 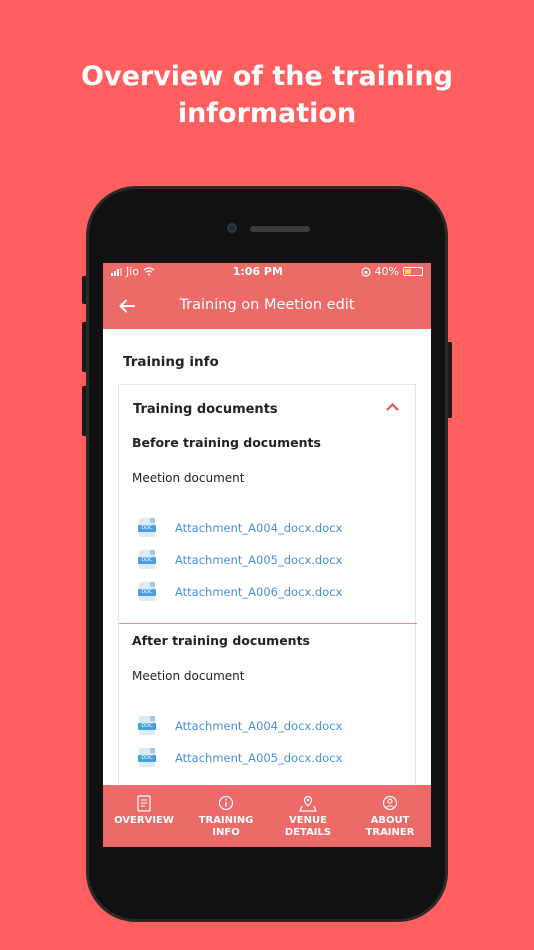 What do you see at coordinates (258, 592) in the screenshot?
I see `attachment-link: Attachment_A006_docx.docx` at bounding box center [258, 592].